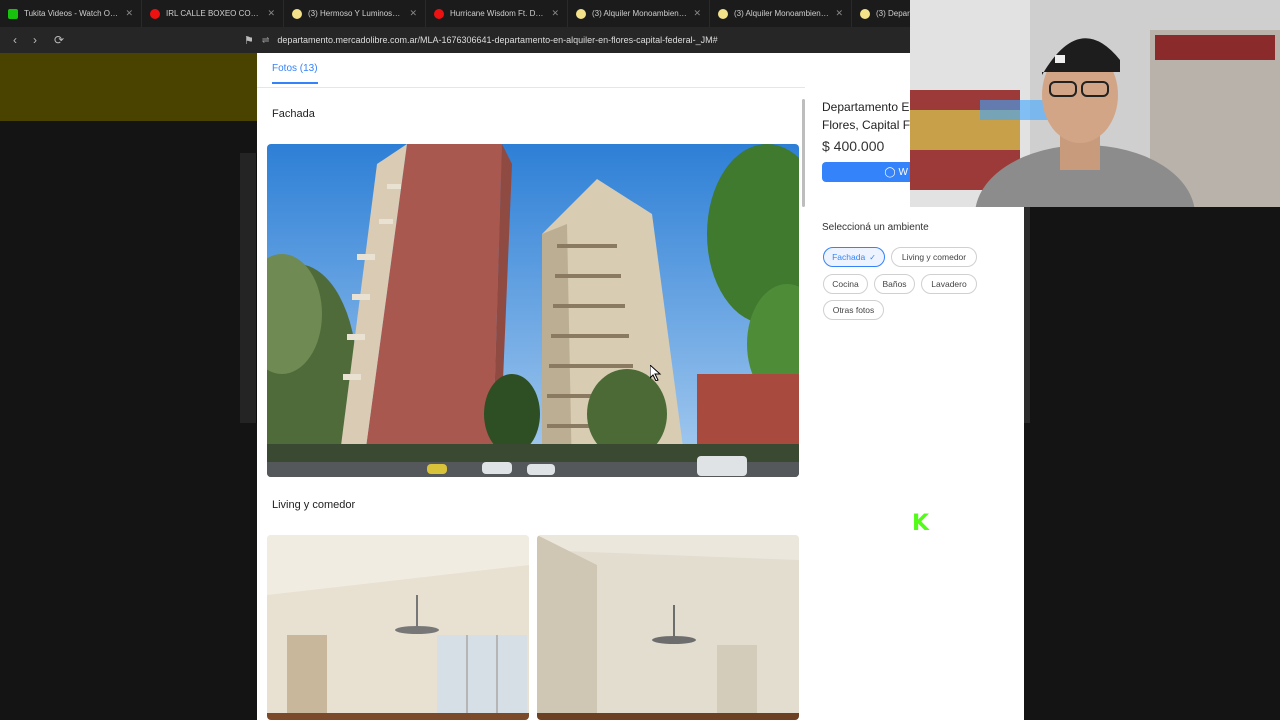 This screenshot has width=1280, height=720. What do you see at coordinates (803, 404) in the screenshot?
I see `scrollbar` at bounding box center [803, 404].